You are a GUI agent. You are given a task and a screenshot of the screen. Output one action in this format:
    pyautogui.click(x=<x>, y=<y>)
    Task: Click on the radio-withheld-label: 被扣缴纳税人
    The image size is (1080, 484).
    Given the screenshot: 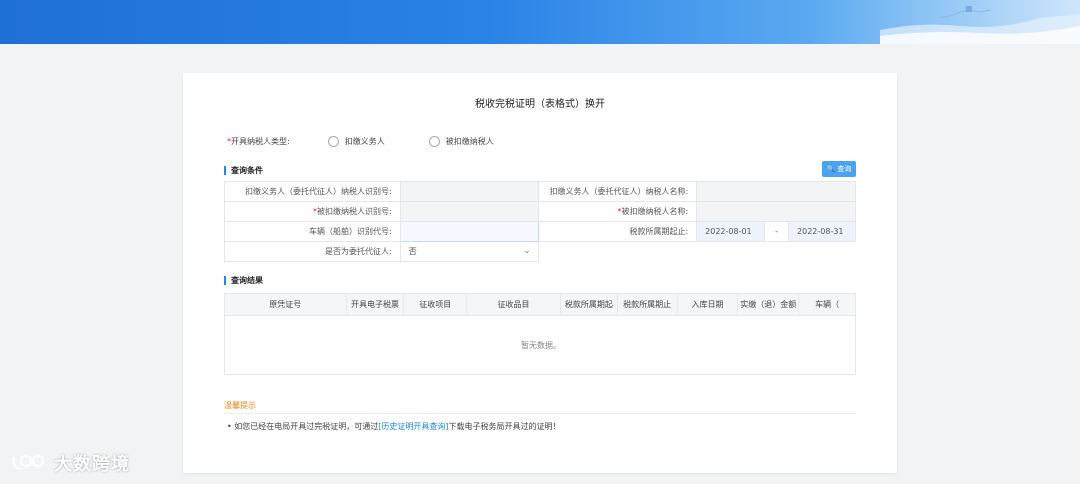 What is the action you would take?
    pyautogui.click(x=469, y=141)
    